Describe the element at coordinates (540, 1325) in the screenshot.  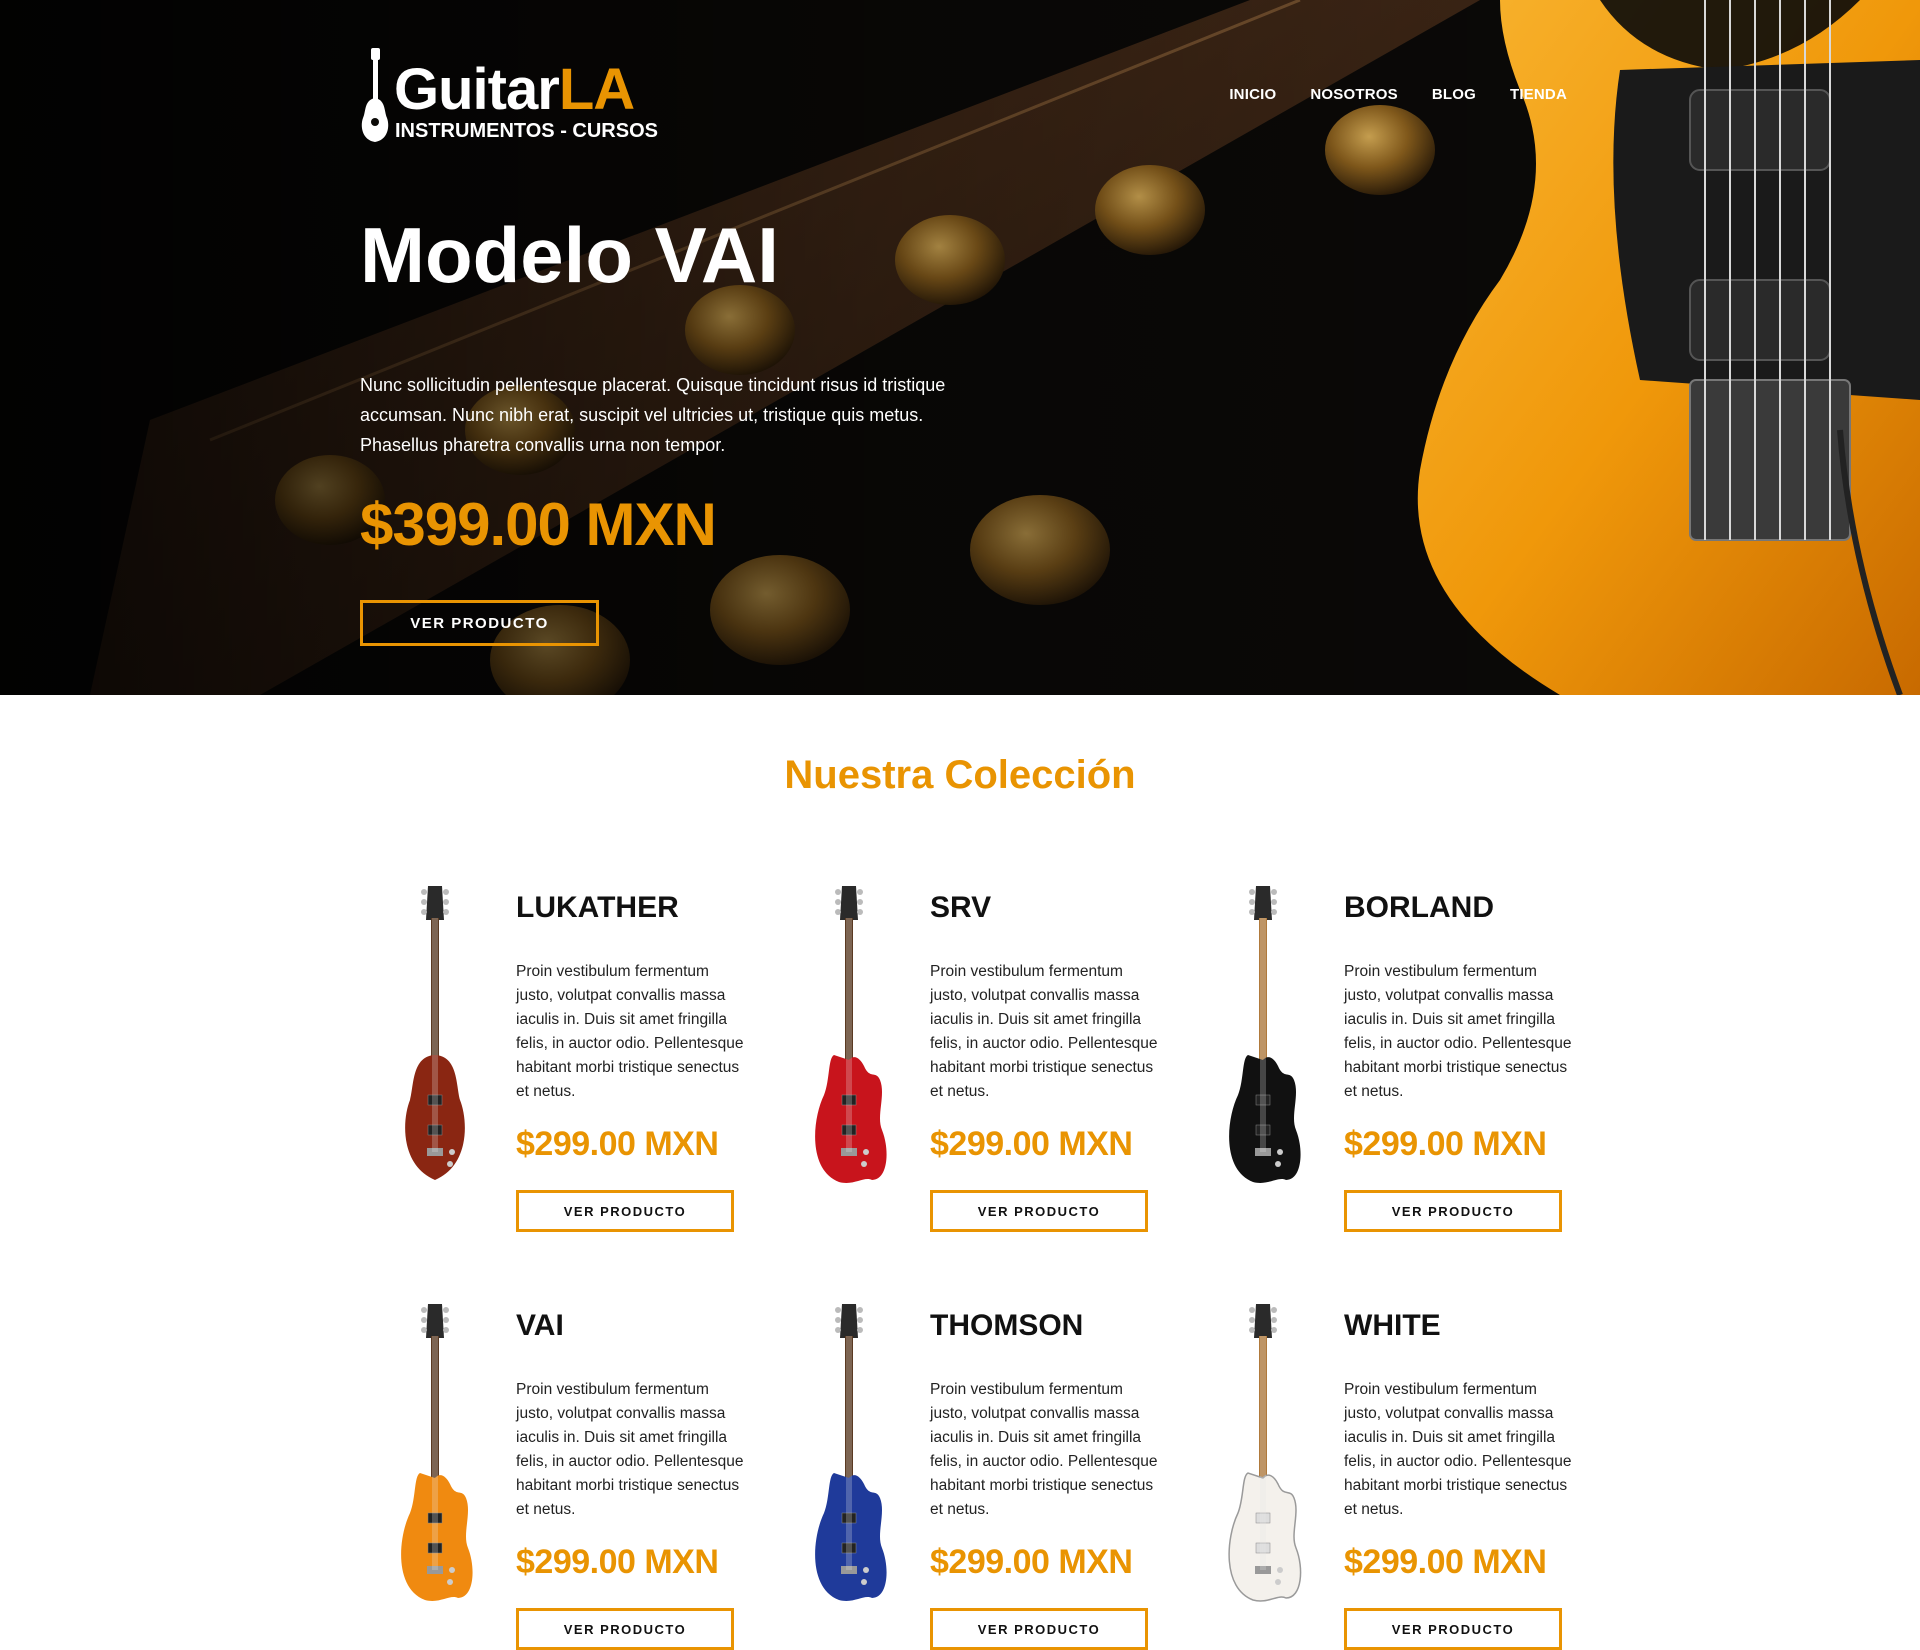
I see `product-name: VAI` at that location.